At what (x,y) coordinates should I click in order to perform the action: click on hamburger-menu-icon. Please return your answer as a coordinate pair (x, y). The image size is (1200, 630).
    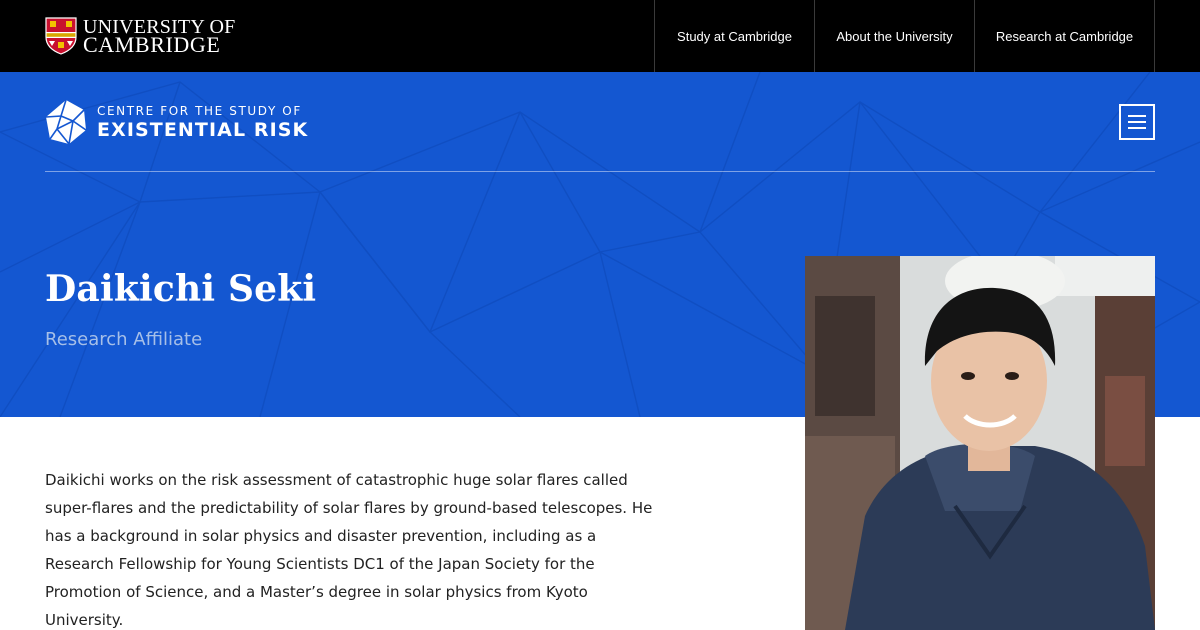
    Looking at the image, I should click on (1137, 116).